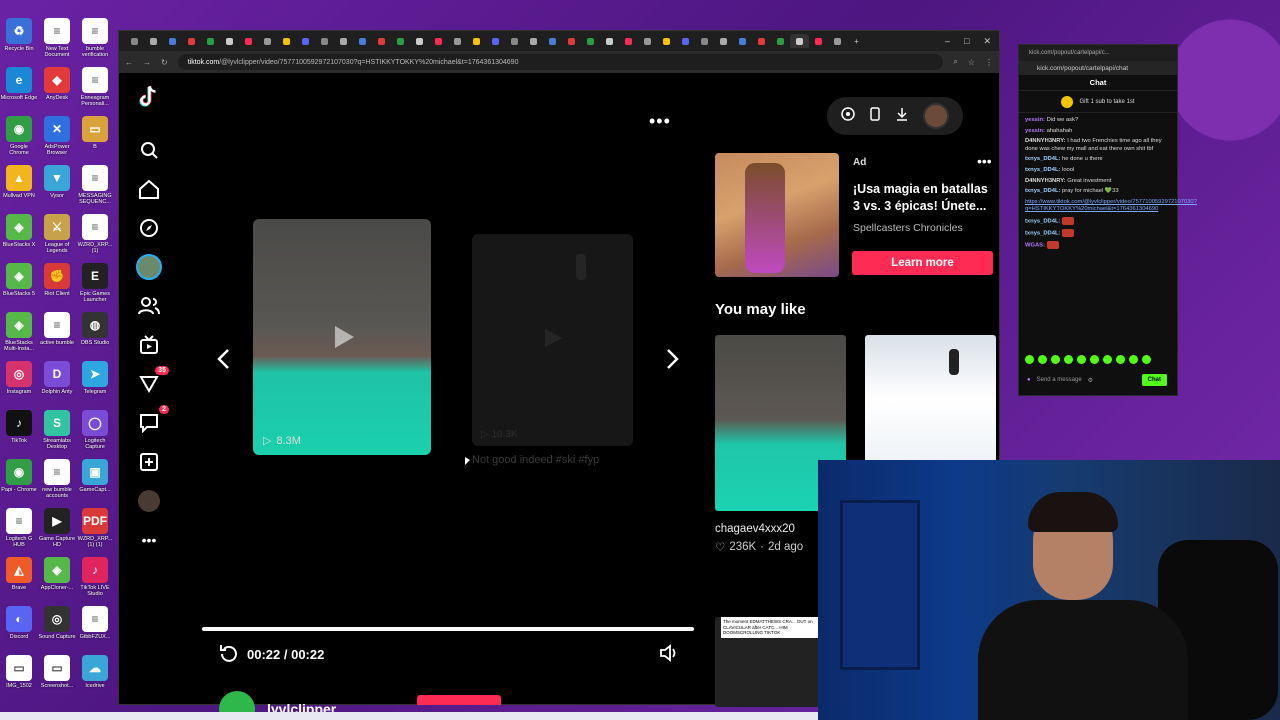 The height and width of the screenshot is (720, 1280). I want to click on profile-avatar-icon, so click(149, 501).